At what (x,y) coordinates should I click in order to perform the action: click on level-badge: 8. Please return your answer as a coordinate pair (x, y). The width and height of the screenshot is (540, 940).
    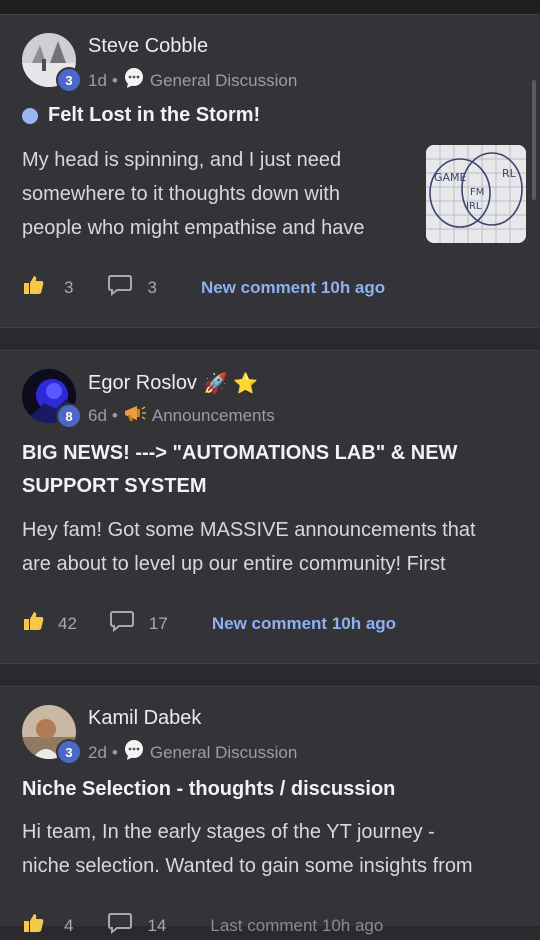
    Looking at the image, I should click on (69, 416).